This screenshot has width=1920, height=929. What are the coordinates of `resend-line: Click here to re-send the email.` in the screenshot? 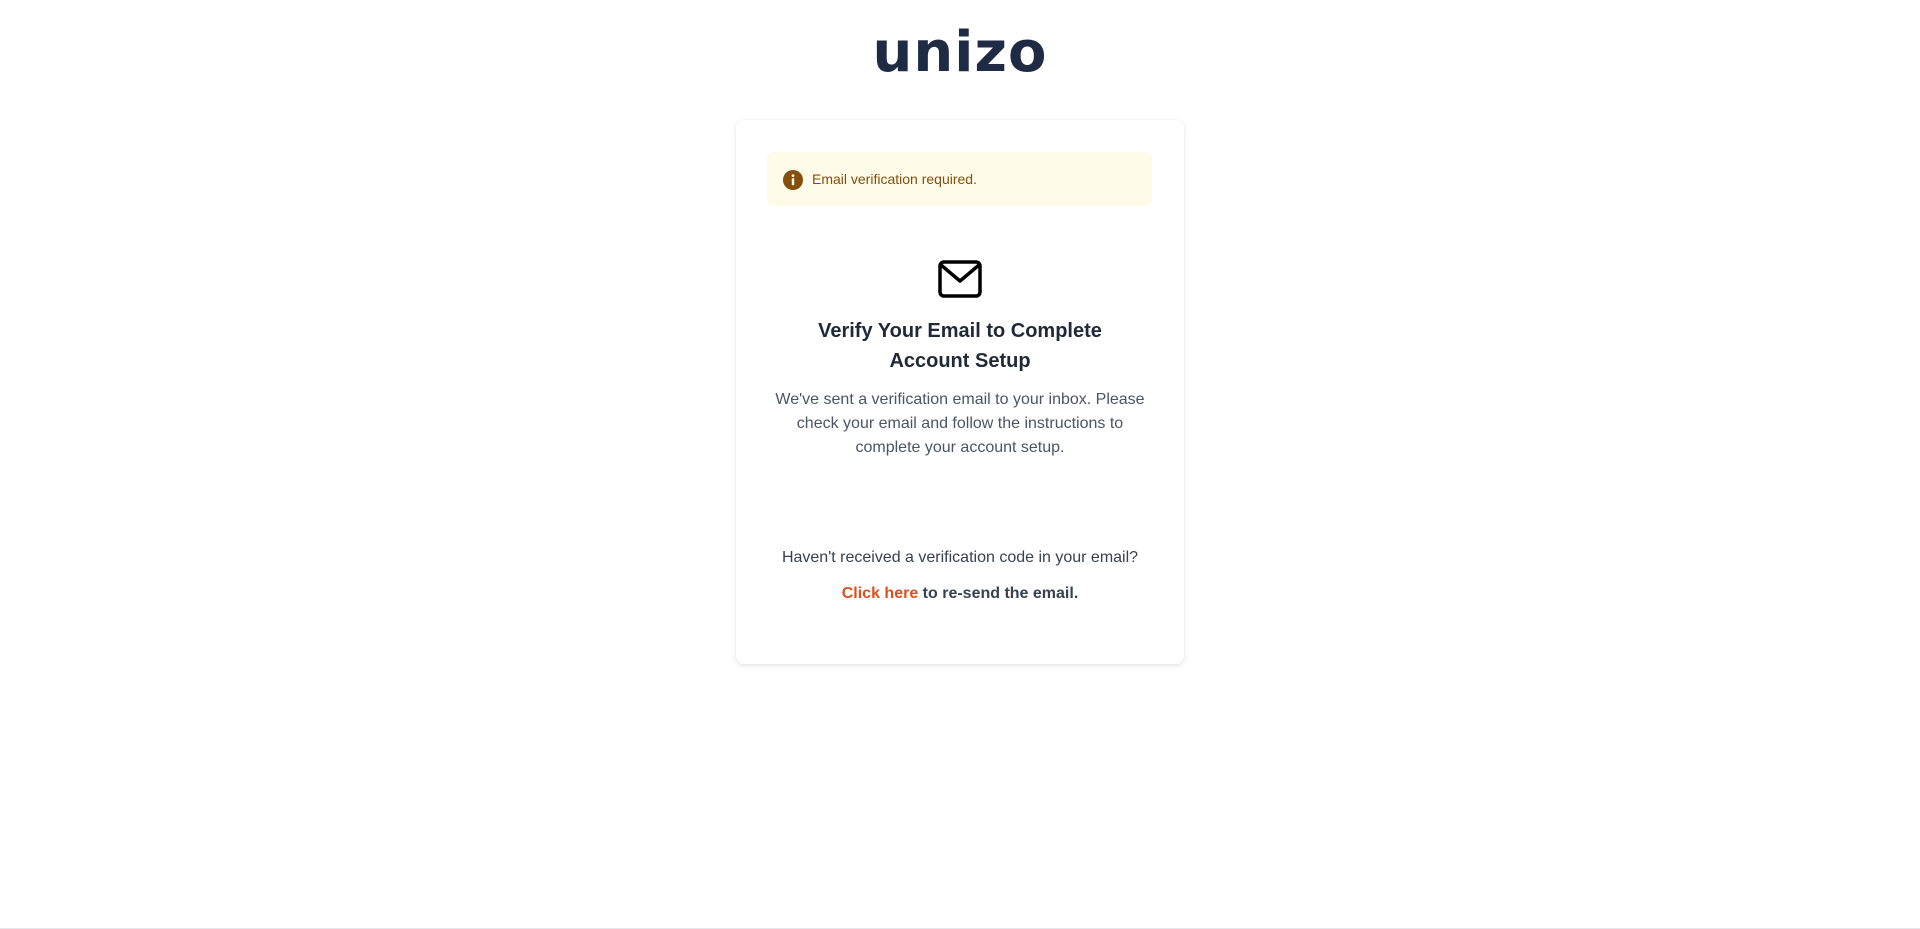 It's located at (960, 594).